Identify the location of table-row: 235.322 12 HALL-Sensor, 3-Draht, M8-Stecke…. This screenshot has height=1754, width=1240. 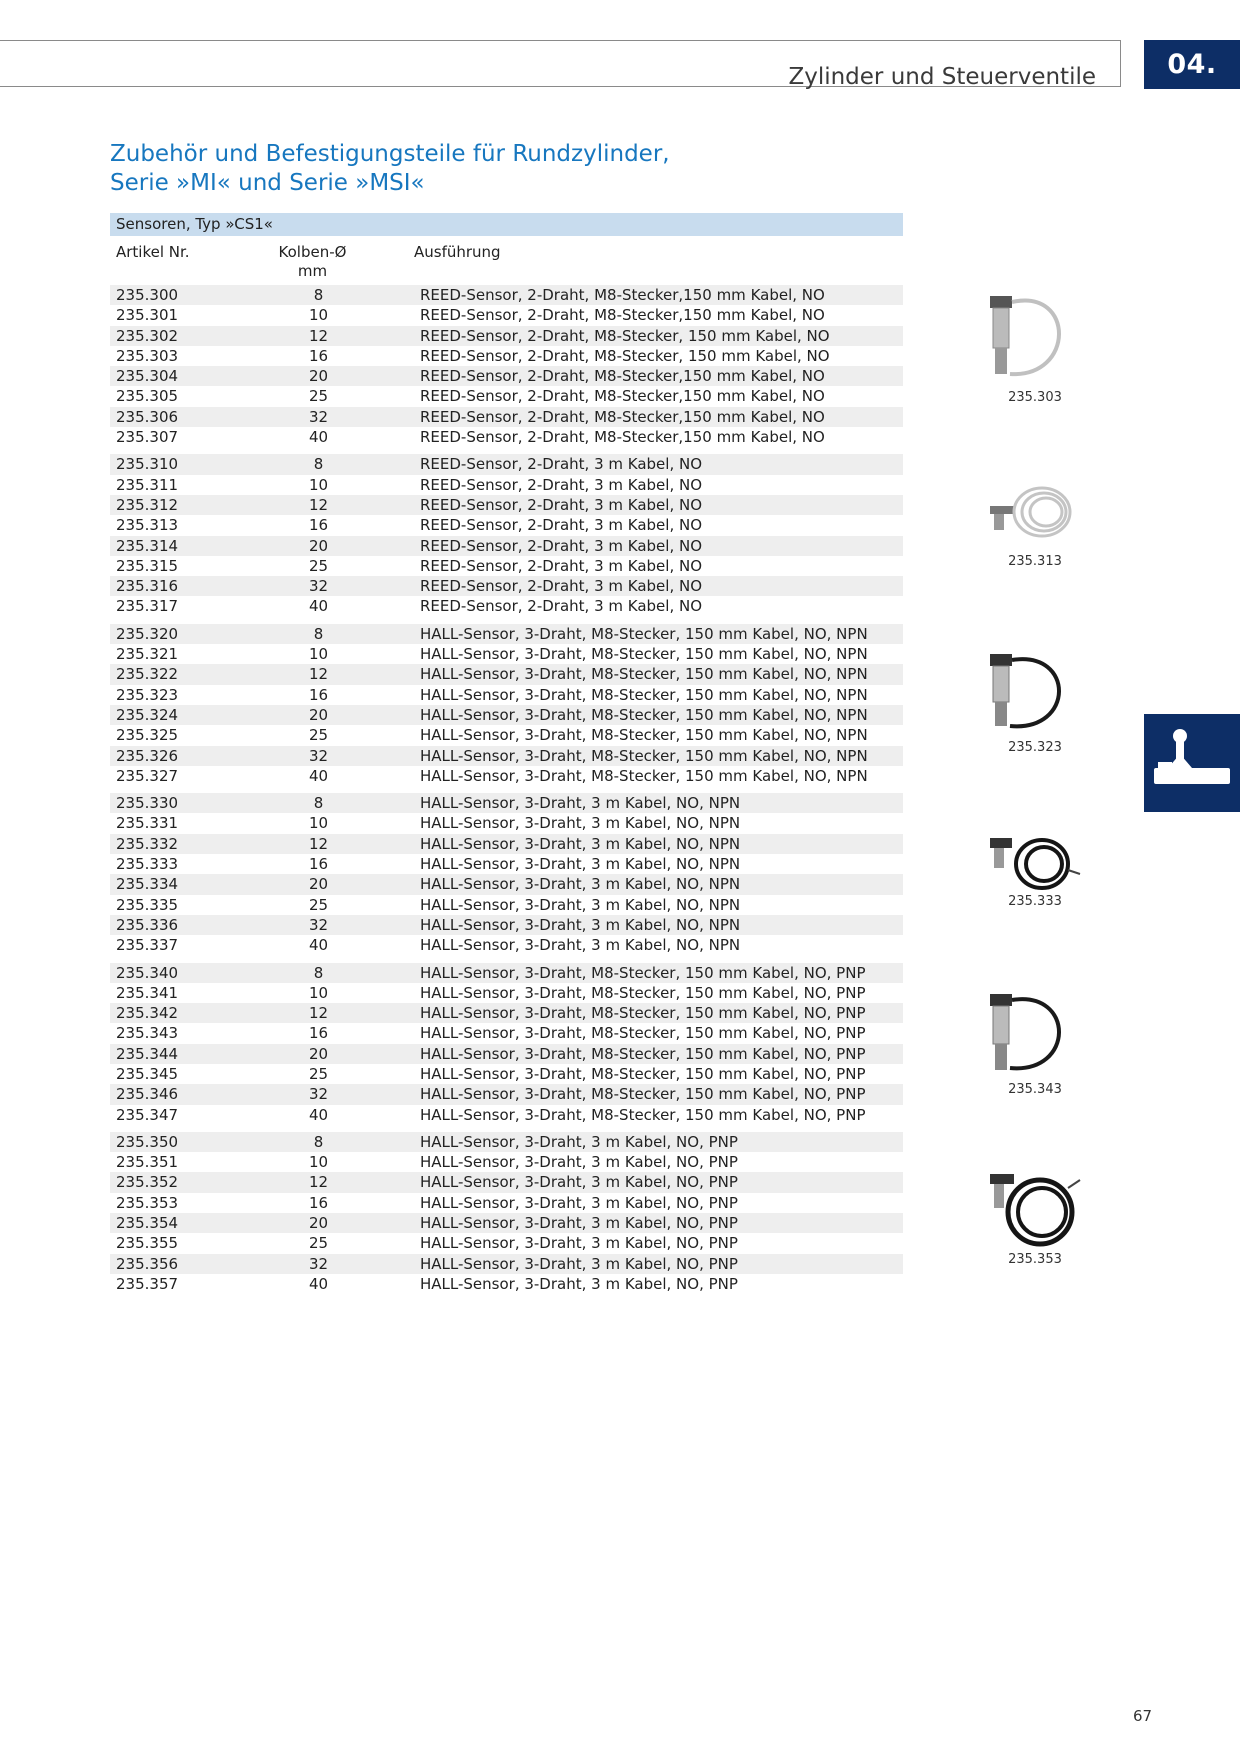
(506, 674).